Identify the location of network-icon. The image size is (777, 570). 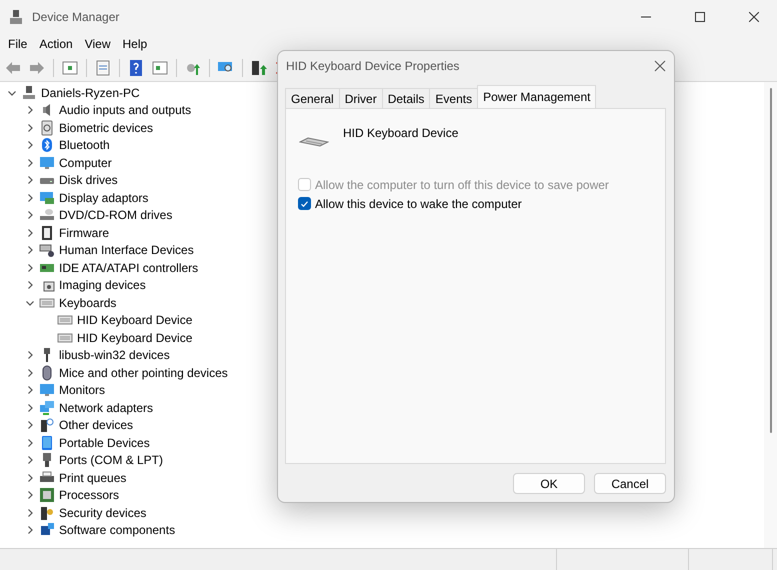
(47, 408).